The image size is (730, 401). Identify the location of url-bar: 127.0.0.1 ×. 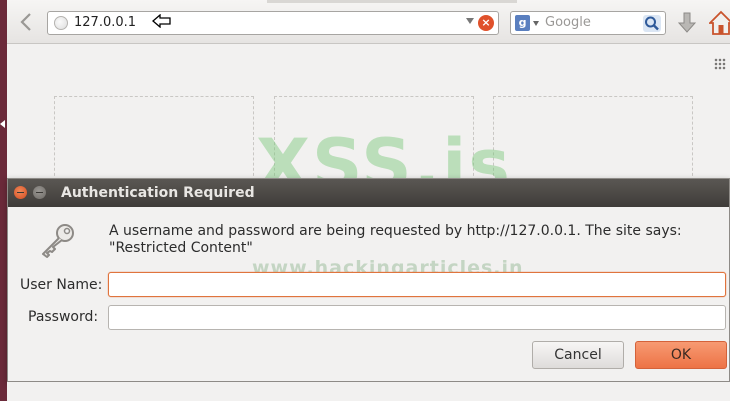
(273, 23).